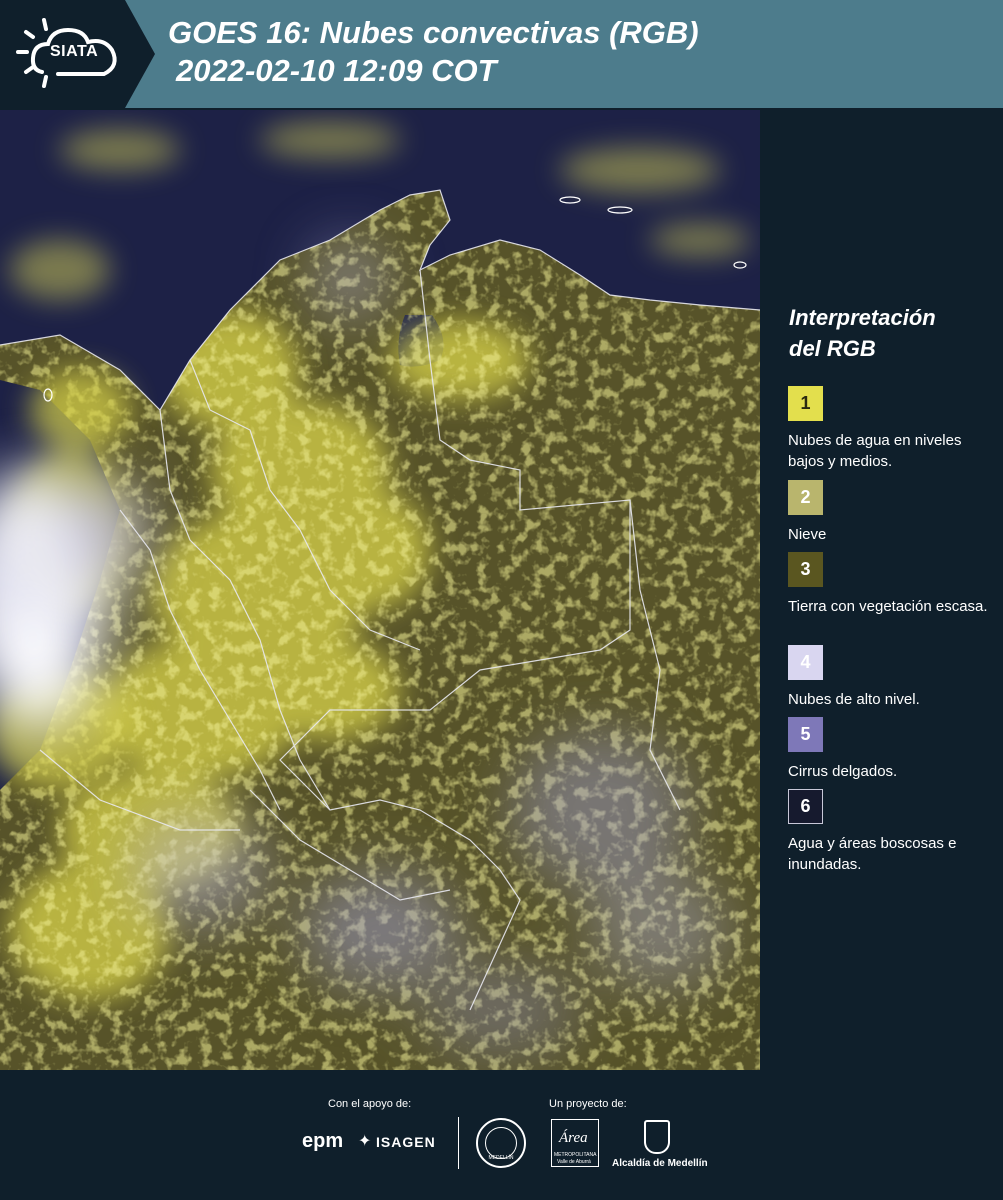  I want to click on legend-label-5: Cirrus delgados., so click(843, 771).